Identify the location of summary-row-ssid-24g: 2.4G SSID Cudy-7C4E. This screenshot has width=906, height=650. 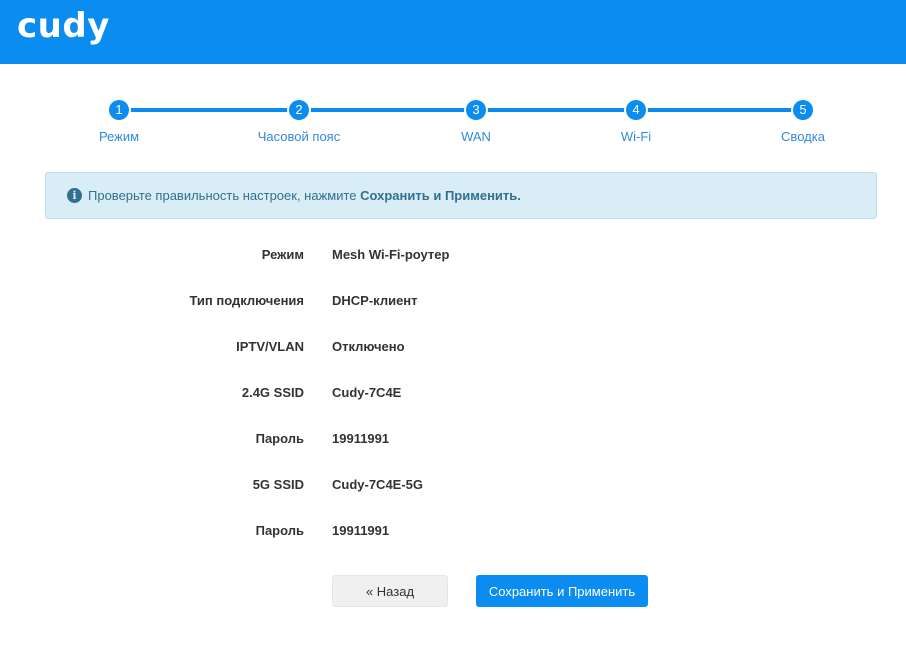
(453, 405).